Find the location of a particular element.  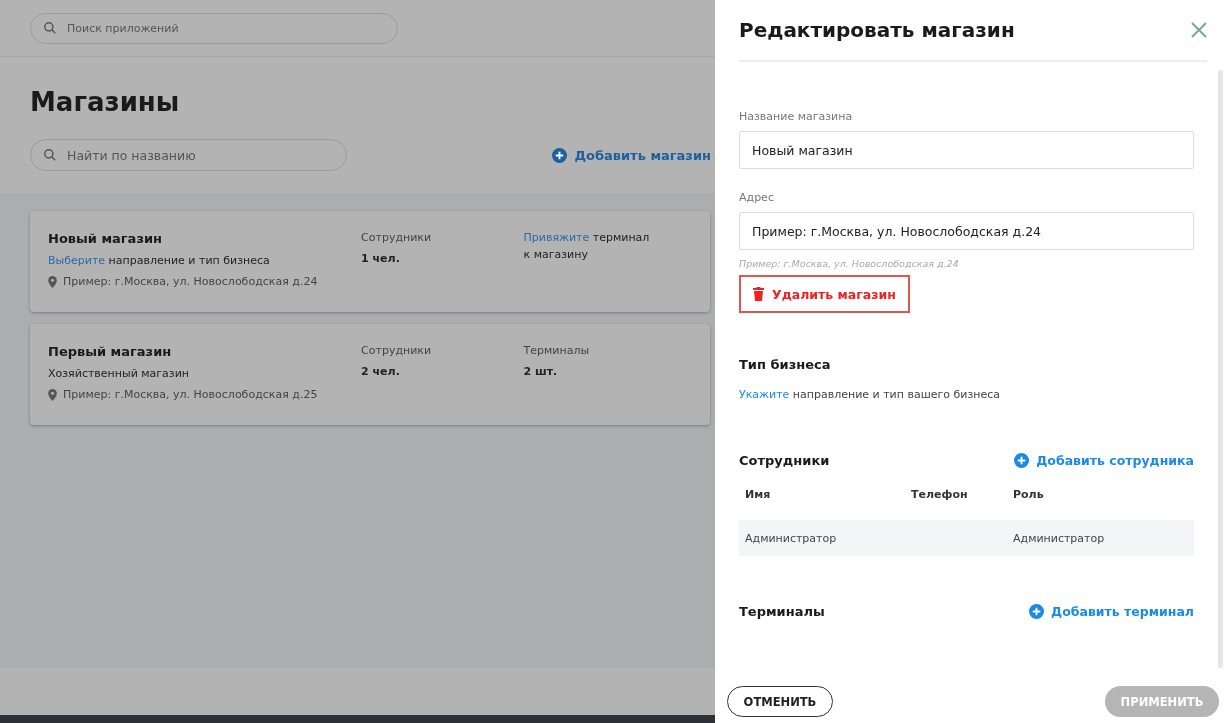

field-label: Название магазина is located at coordinates (796, 116).